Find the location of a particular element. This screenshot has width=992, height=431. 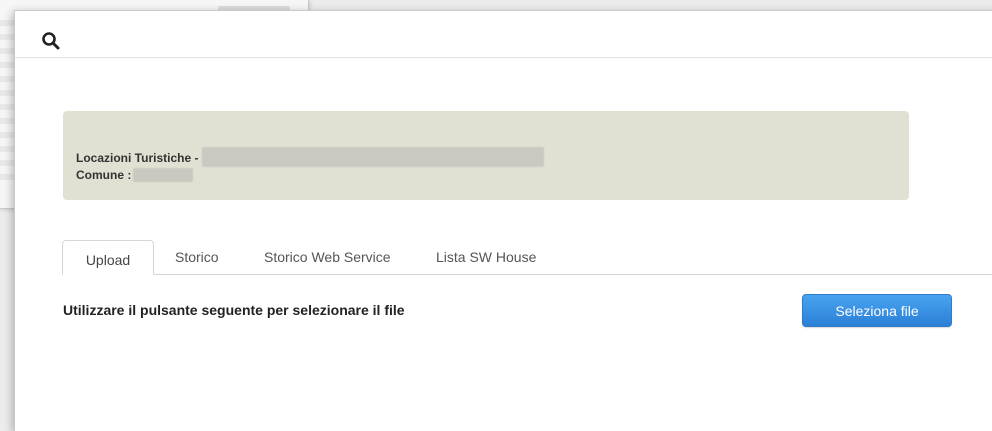

search-icon is located at coordinates (51, 41).